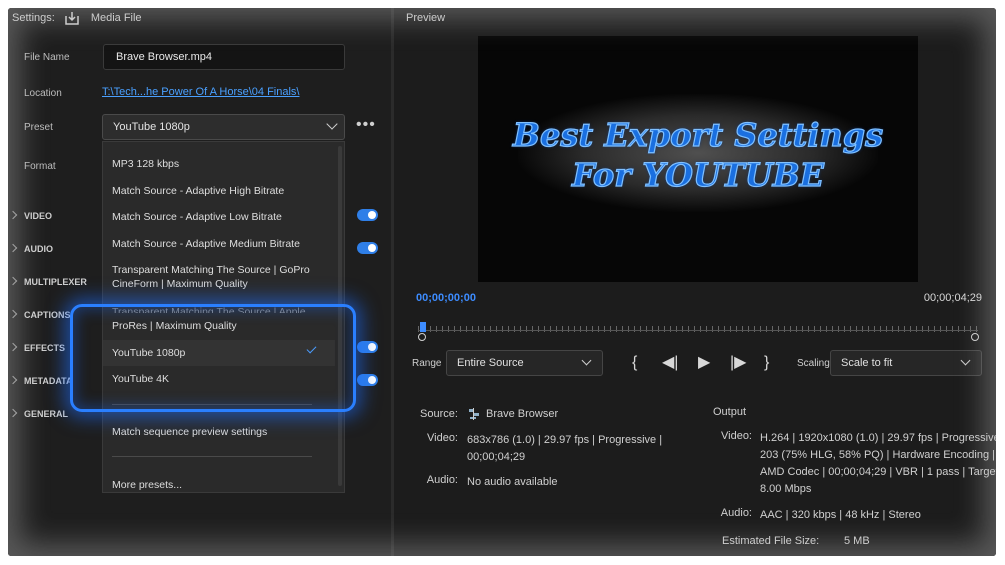 The height and width of the screenshot is (565, 1005). Describe the element at coordinates (442, 438) in the screenshot. I see `source-video-key: Video:` at that location.